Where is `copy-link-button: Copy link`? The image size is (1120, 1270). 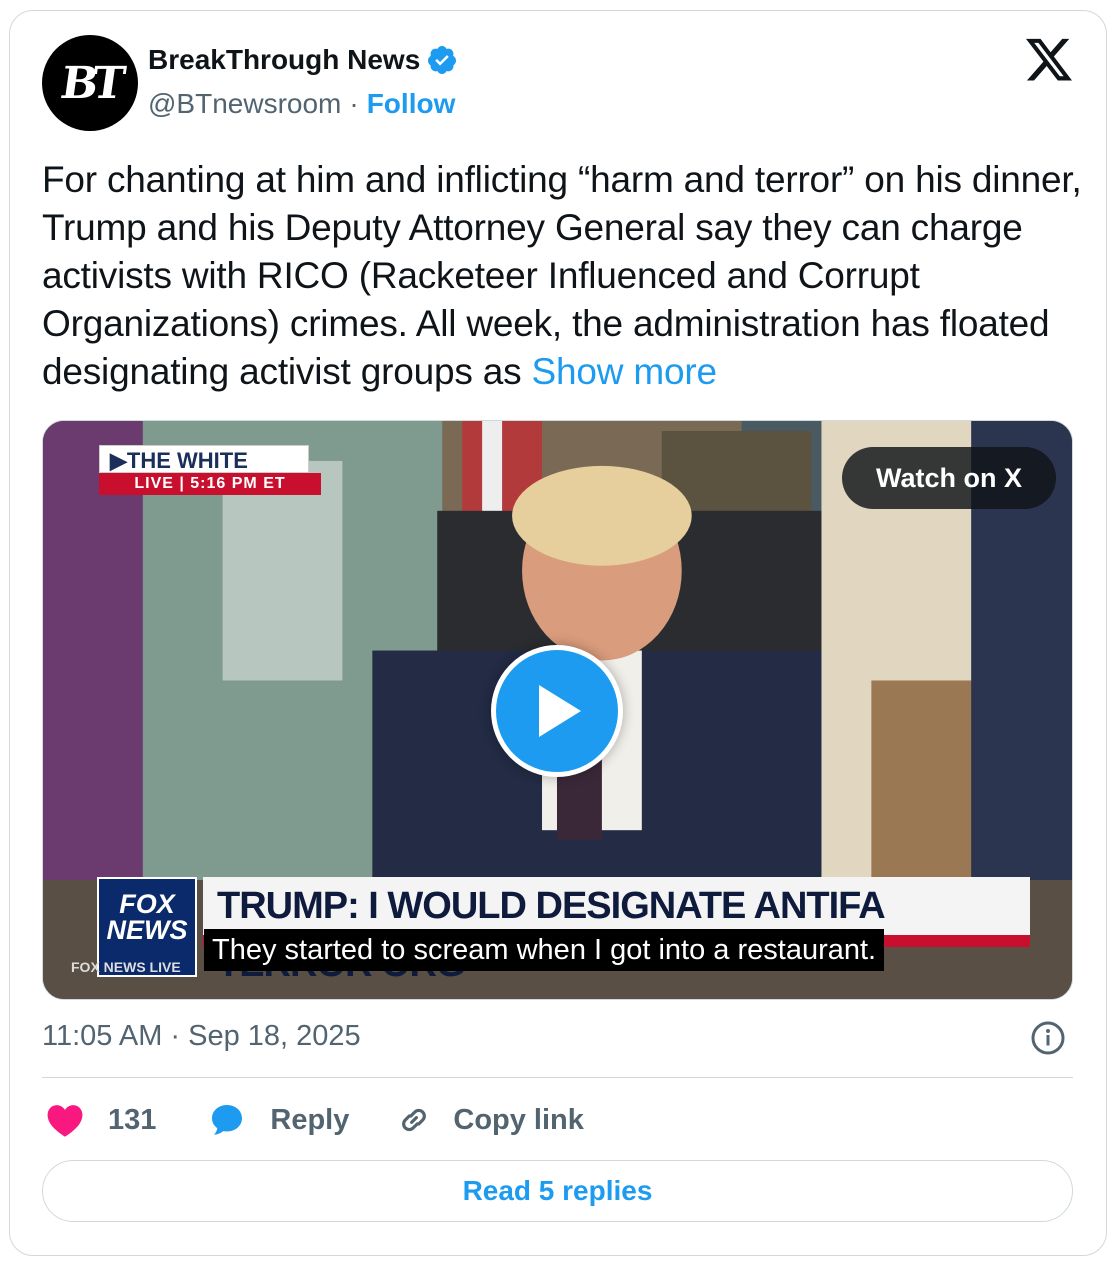 copy-link-button: Copy link is located at coordinates (489, 1120).